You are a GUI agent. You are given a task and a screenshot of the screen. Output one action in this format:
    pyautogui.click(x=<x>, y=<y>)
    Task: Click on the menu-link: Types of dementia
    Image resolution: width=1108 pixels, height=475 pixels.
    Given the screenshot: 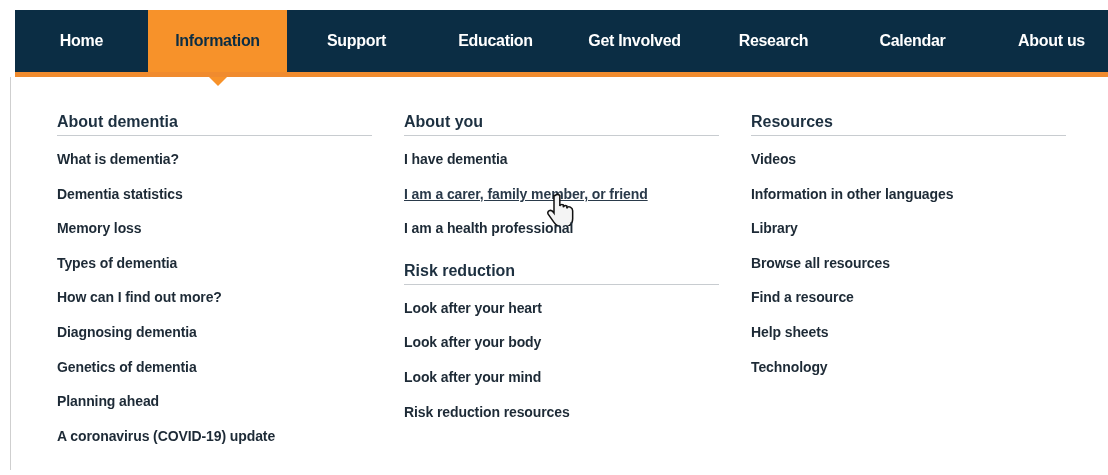 What is the action you would take?
    pyautogui.click(x=117, y=262)
    